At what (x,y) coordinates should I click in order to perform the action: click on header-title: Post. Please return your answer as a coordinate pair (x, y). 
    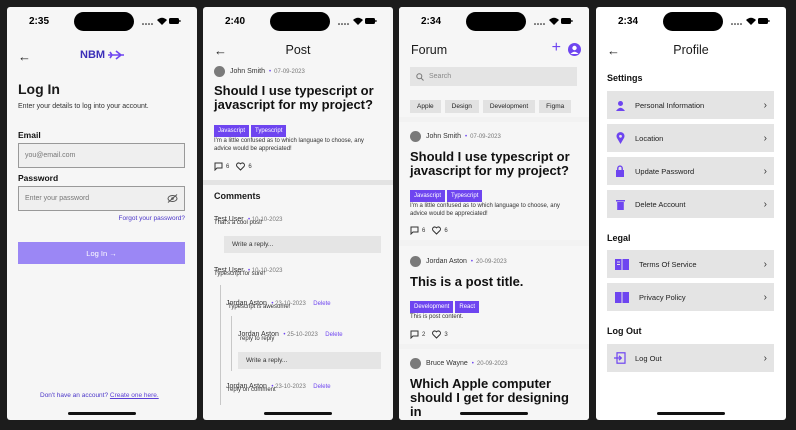
    Looking at the image, I should click on (298, 50).